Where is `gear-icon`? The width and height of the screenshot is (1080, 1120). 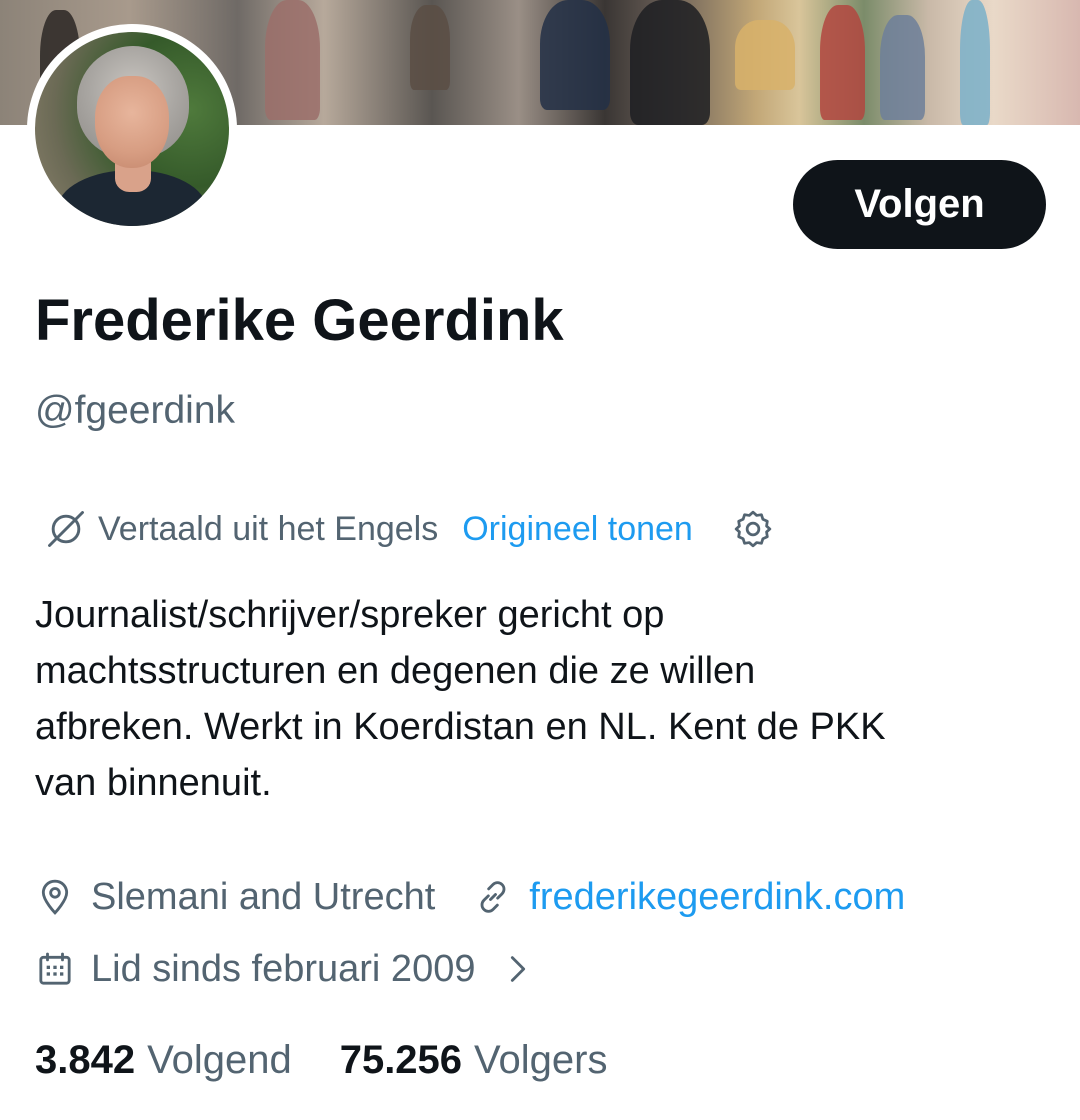 gear-icon is located at coordinates (753, 529).